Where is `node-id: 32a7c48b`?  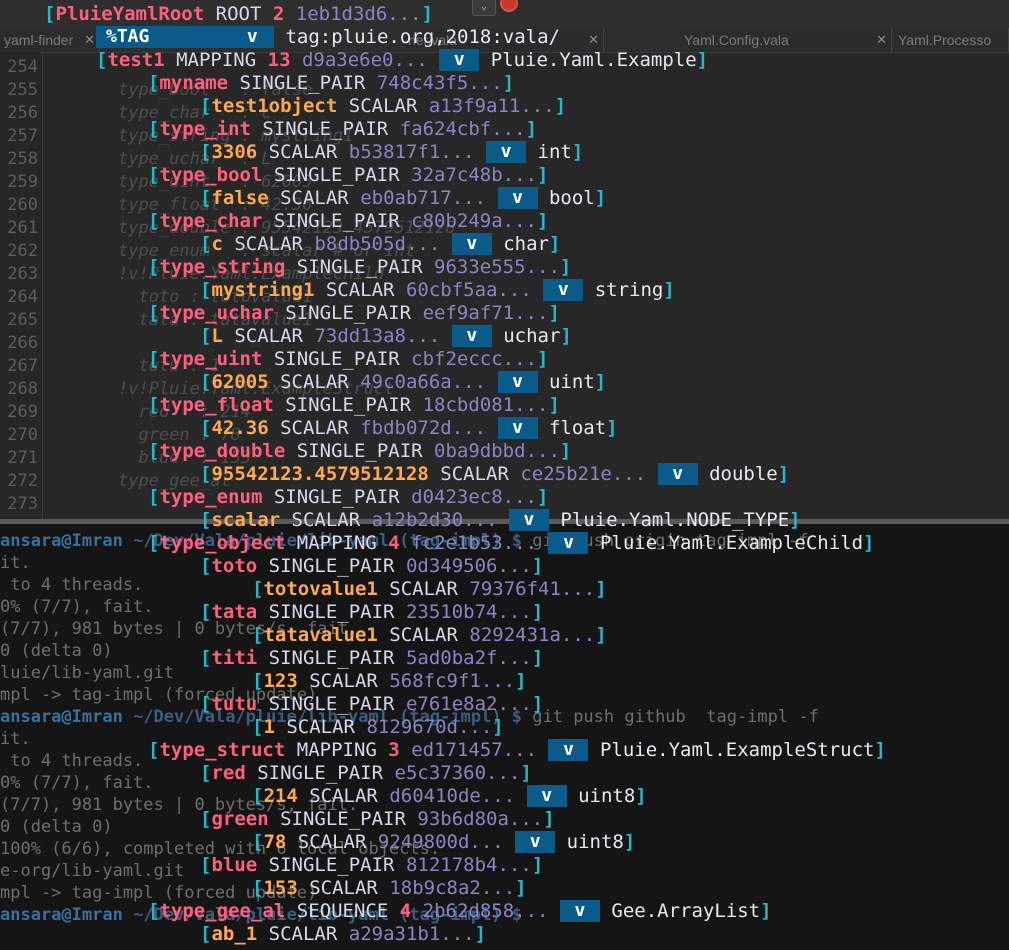 node-id: 32a7c48b is located at coordinates (457, 175).